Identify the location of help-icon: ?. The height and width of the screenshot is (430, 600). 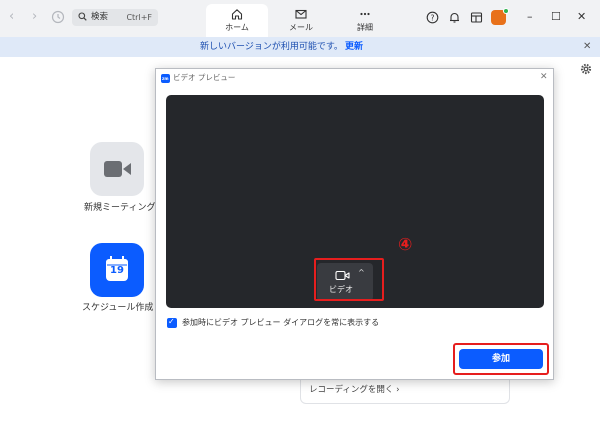
(432, 17).